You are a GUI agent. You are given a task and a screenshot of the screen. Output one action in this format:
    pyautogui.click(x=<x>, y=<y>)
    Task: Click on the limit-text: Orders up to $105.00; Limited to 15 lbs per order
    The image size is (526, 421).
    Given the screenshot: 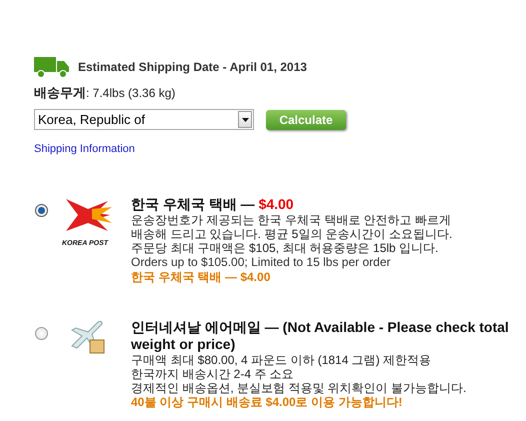 What is the action you would take?
    pyautogui.click(x=261, y=262)
    